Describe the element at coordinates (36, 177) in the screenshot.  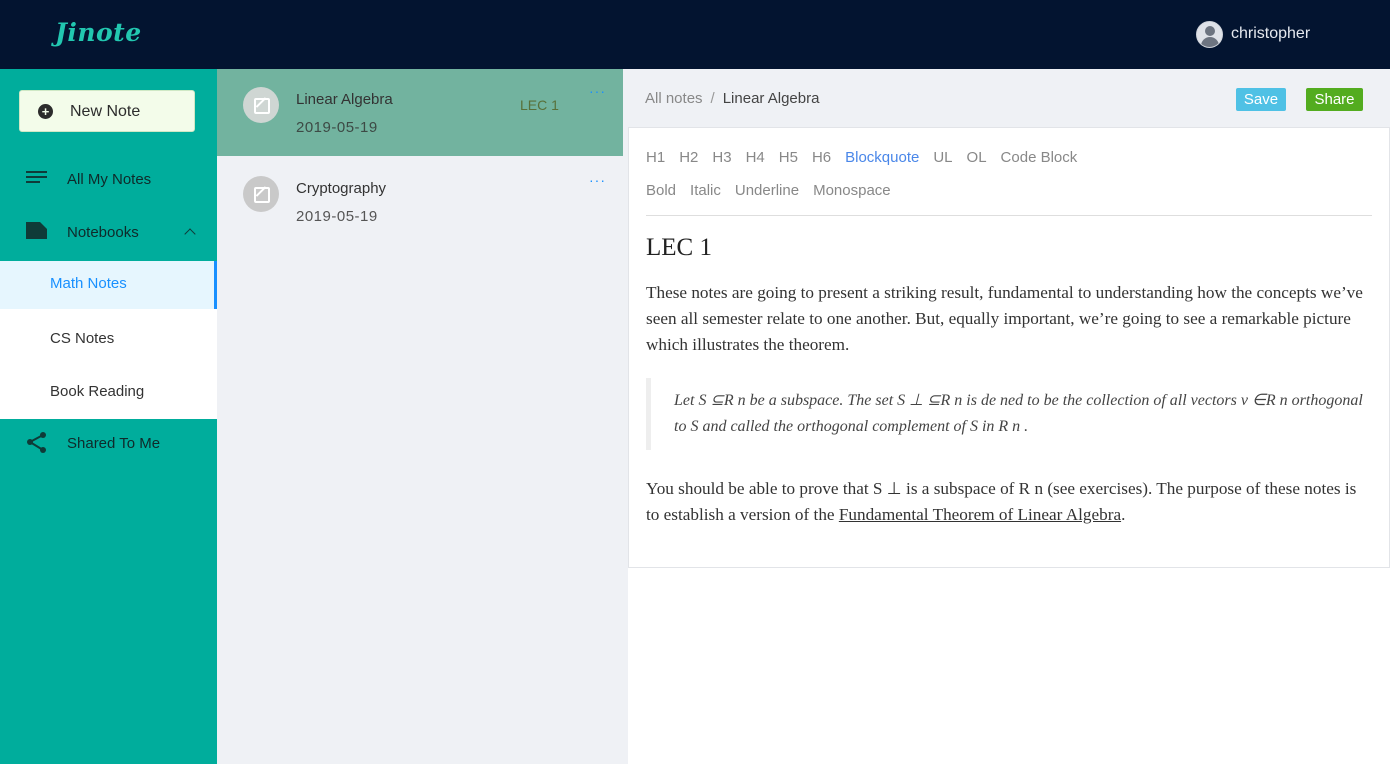
I see `list-icon` at that location.